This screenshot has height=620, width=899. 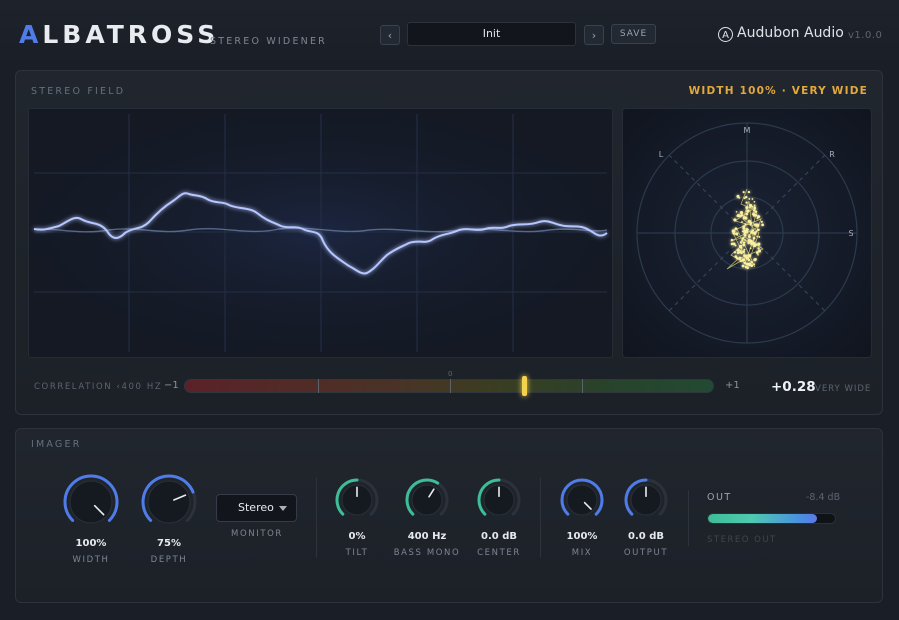 What do you see at coordinates (646, 536) in the screenshot?
I see `output-value: 0.0 dB` at bounding box center [646, 536].